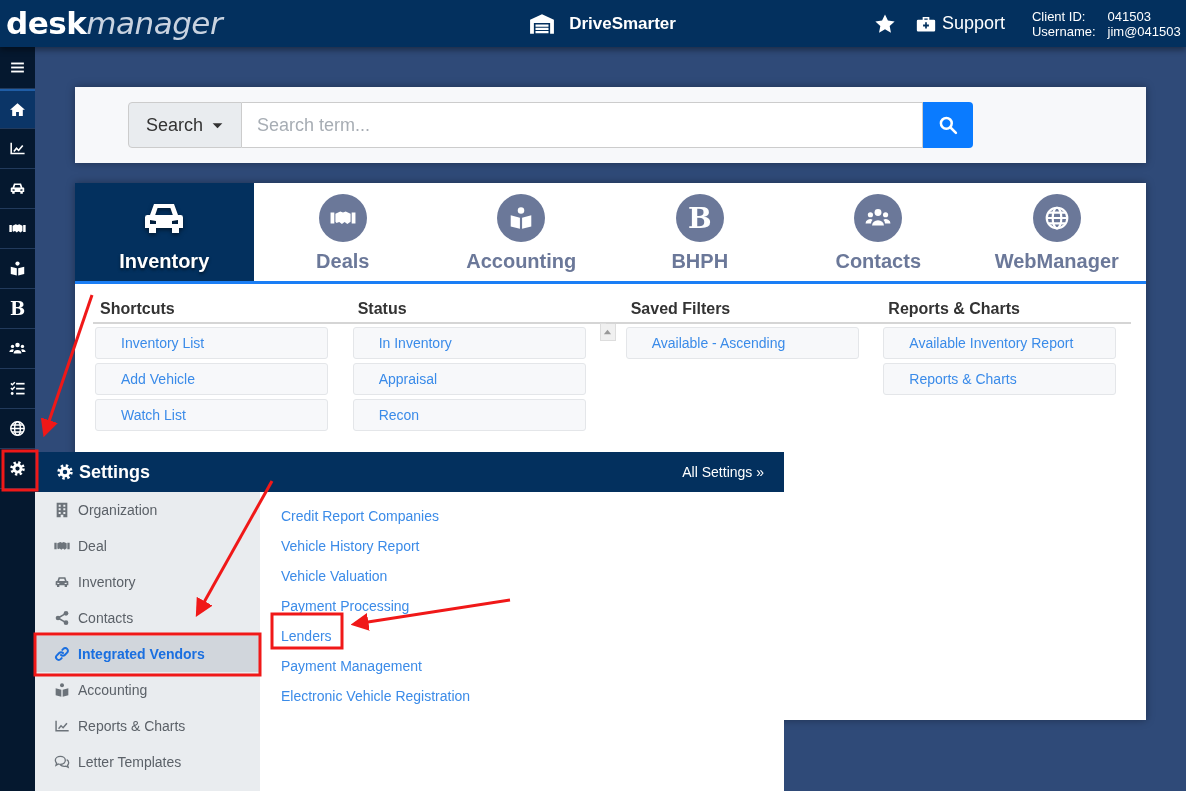 The height and width of the screenshot is (791, 1186). I want to click on quick-link: Available - Ascending, so click(742, 343).